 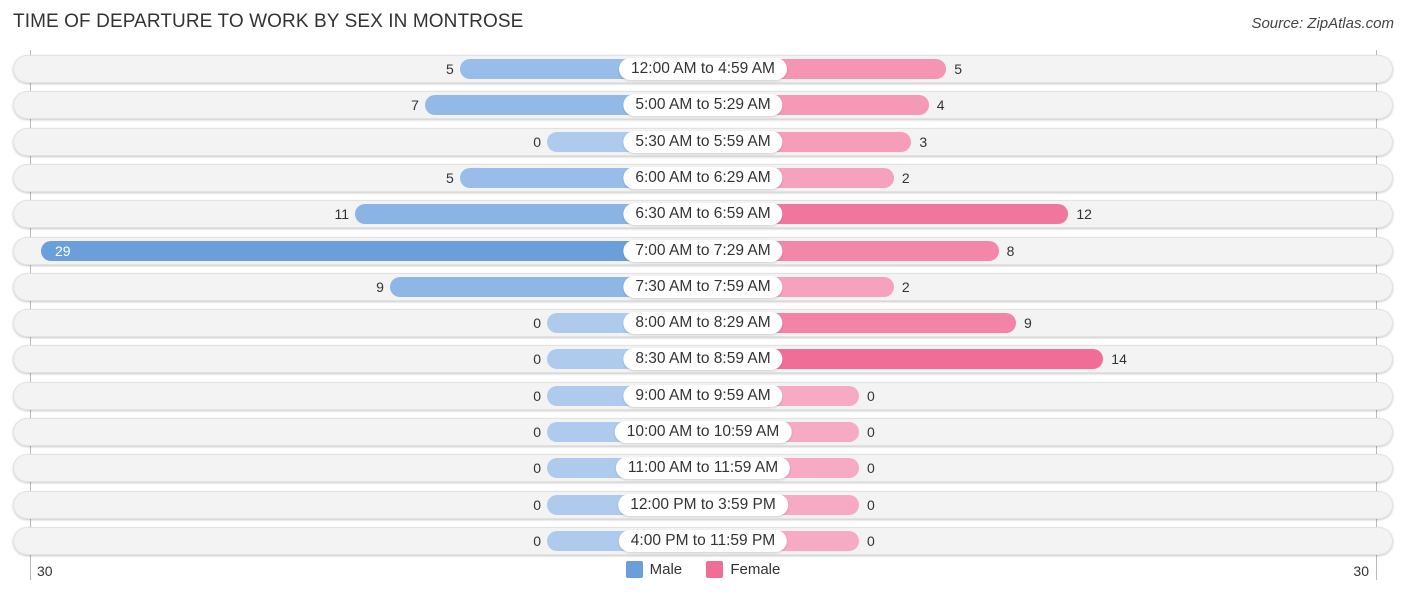 I want to click on legend-item-male: Male, so click(x=654, y=569).